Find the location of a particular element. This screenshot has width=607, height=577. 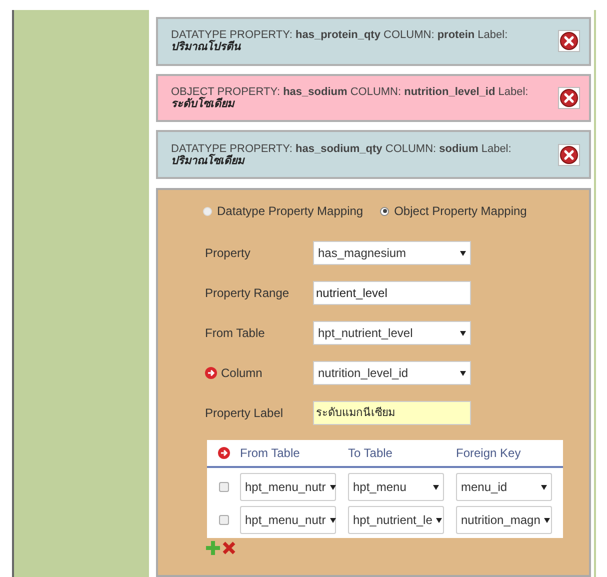

text-field: ระดับแมกนีเซียม is located at coordinates (392, 413).